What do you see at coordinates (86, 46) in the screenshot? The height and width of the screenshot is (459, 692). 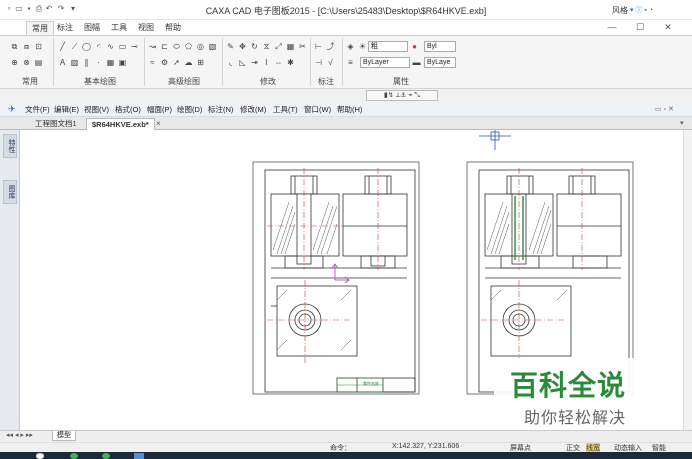 I see `circle-icon: ◯` at bounding box center [86, 46].